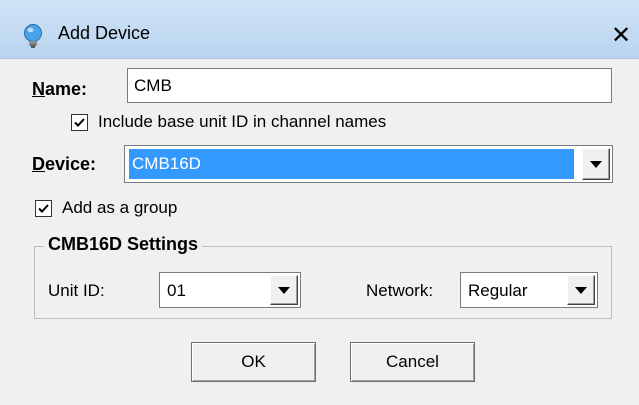 The image size is (639, 405). I want to click on device-select-value: CMB16D, so click(351, 164).